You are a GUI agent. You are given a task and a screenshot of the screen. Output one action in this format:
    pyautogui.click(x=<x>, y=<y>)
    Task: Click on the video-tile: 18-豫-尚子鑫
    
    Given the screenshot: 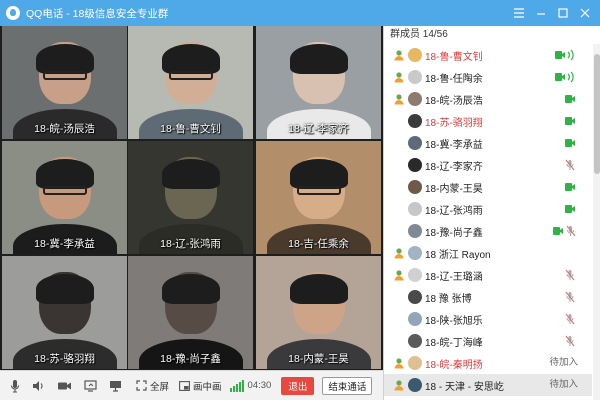 What is the action you would take?
    pyautogui.click(x=190, y=312)
    